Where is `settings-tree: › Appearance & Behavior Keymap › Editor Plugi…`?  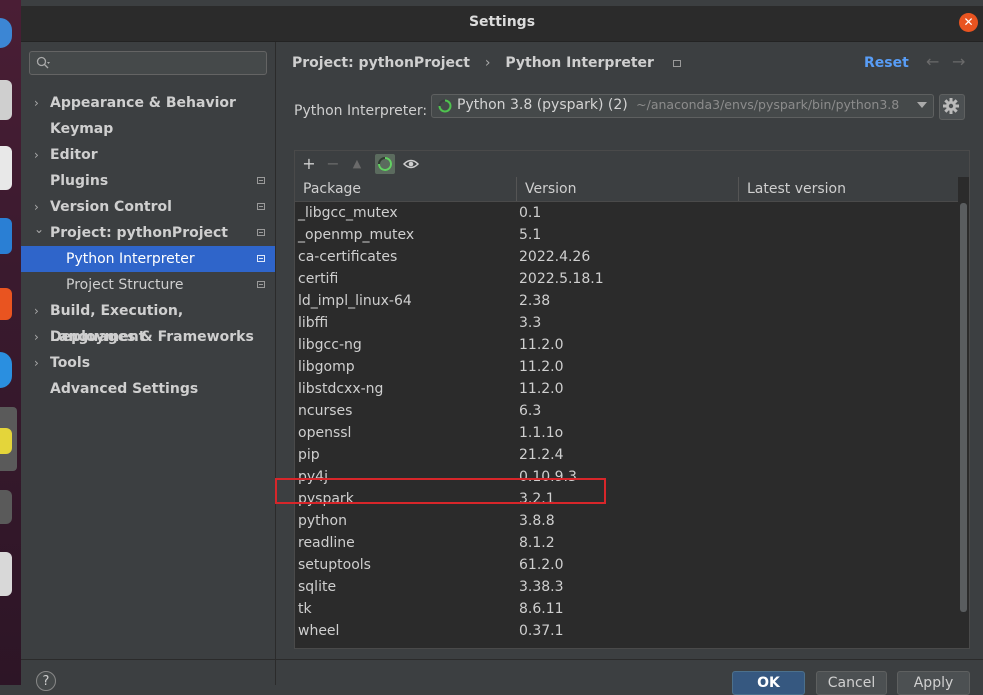 settings-tree: › Appearance & Behavior Keymap › Editor Plugi… is located at coordinates (148, 246).